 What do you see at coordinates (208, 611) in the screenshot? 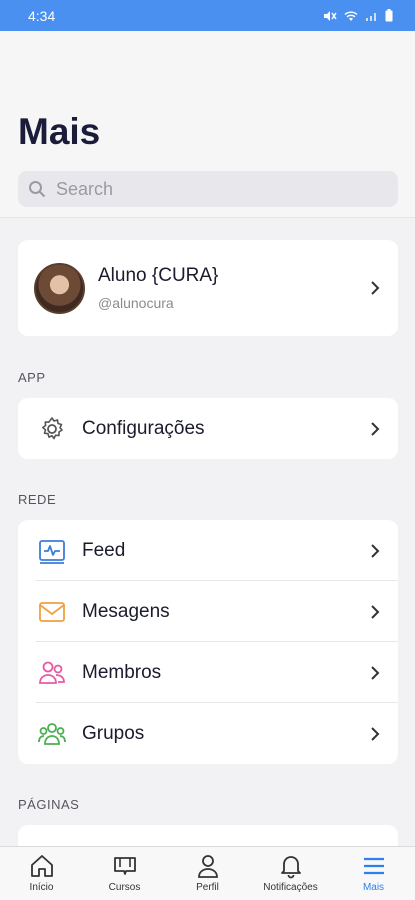
I see `menu-item-mesagens: Mesagens` at bounding box center [208, 611].